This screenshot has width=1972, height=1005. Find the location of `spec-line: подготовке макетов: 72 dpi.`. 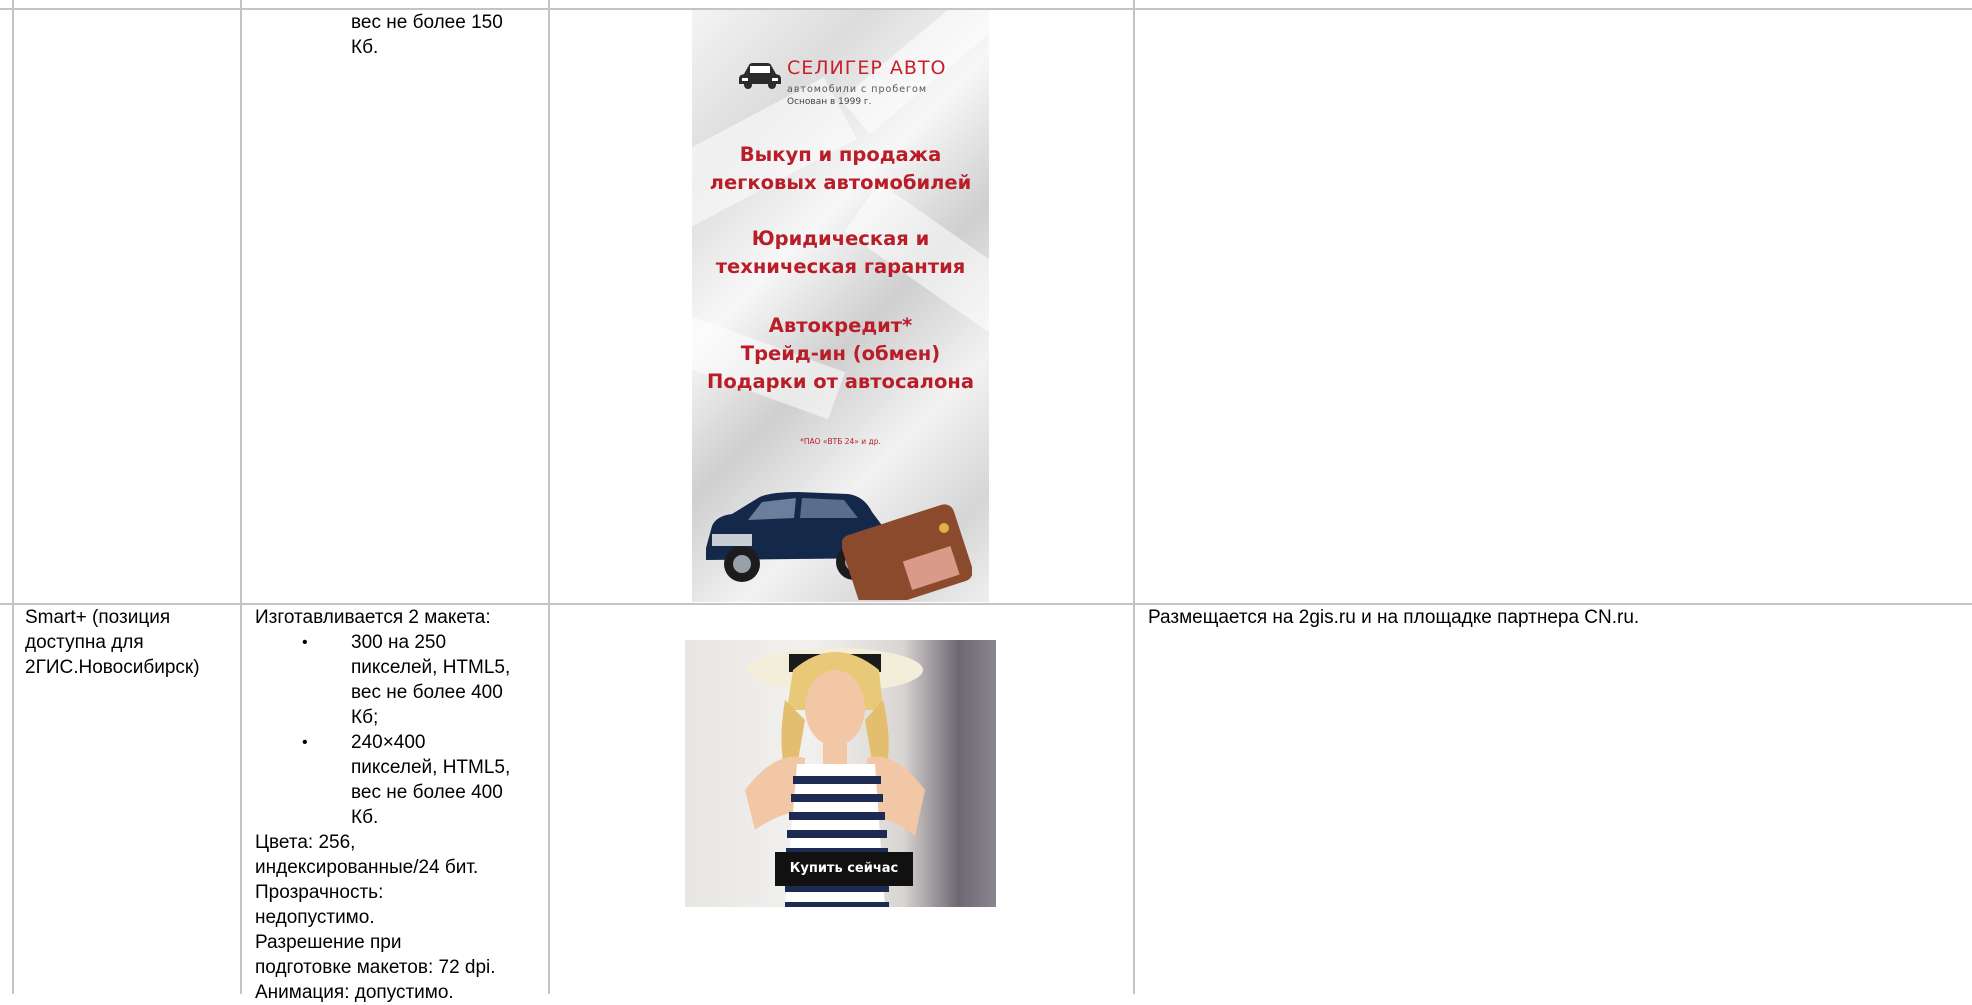

spec-line: подготовке макетов: 72 dpi. is located at coordinates (375, 967).